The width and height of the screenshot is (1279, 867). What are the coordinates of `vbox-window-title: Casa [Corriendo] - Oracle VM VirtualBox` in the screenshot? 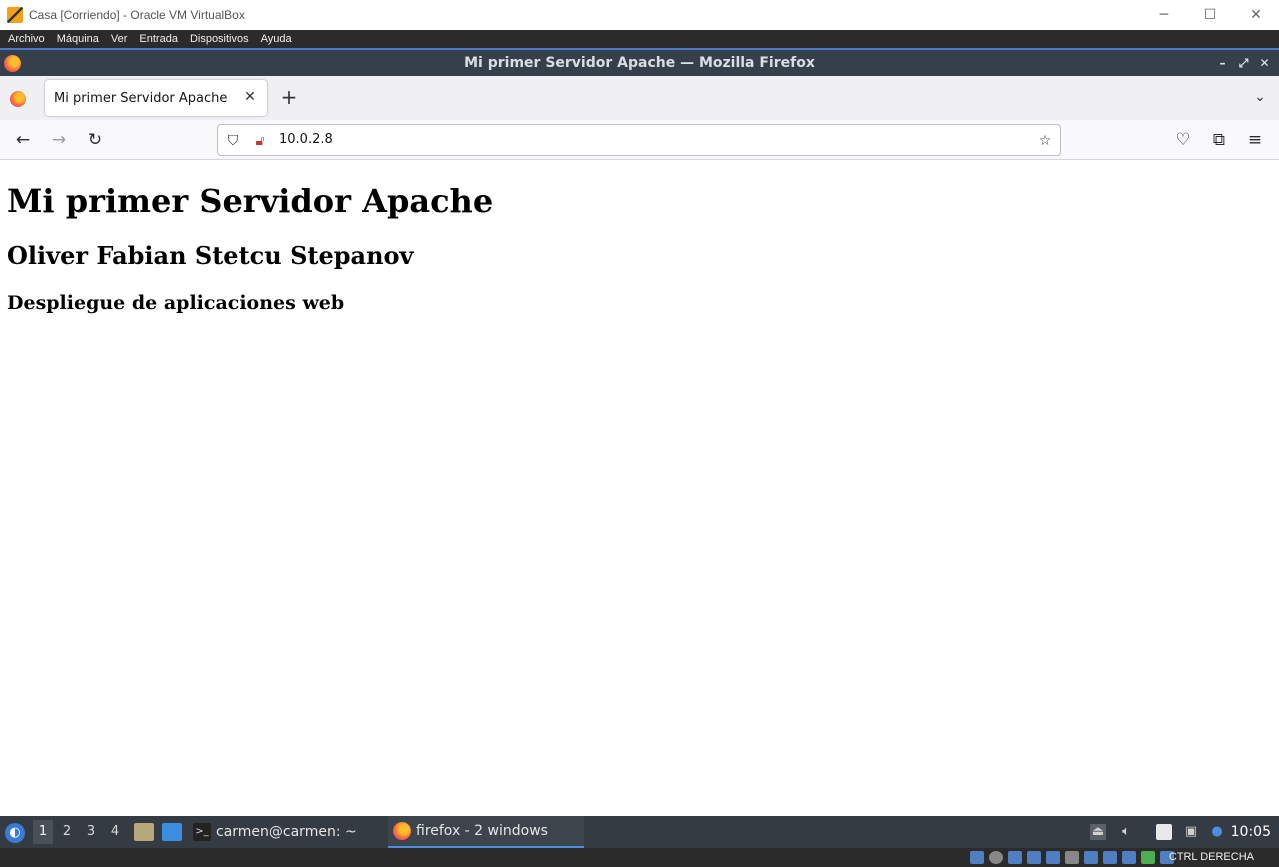 It's located at (137, 15).